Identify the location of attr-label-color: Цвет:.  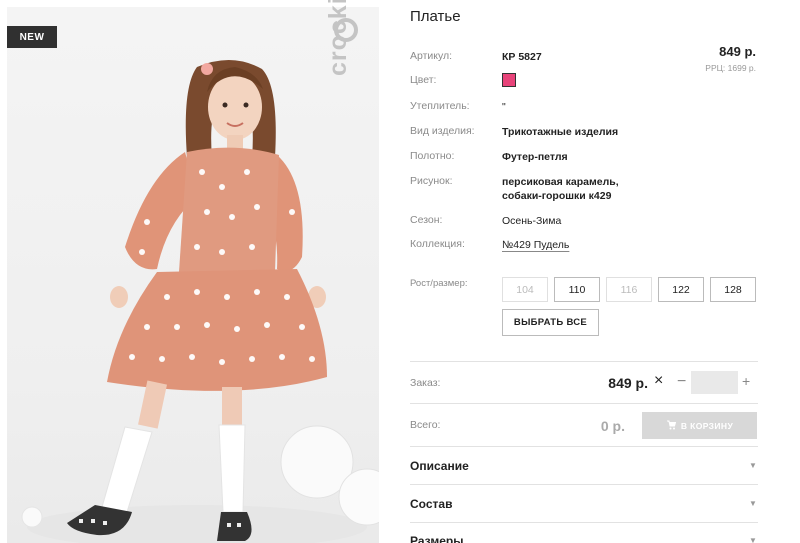
(423, 80).